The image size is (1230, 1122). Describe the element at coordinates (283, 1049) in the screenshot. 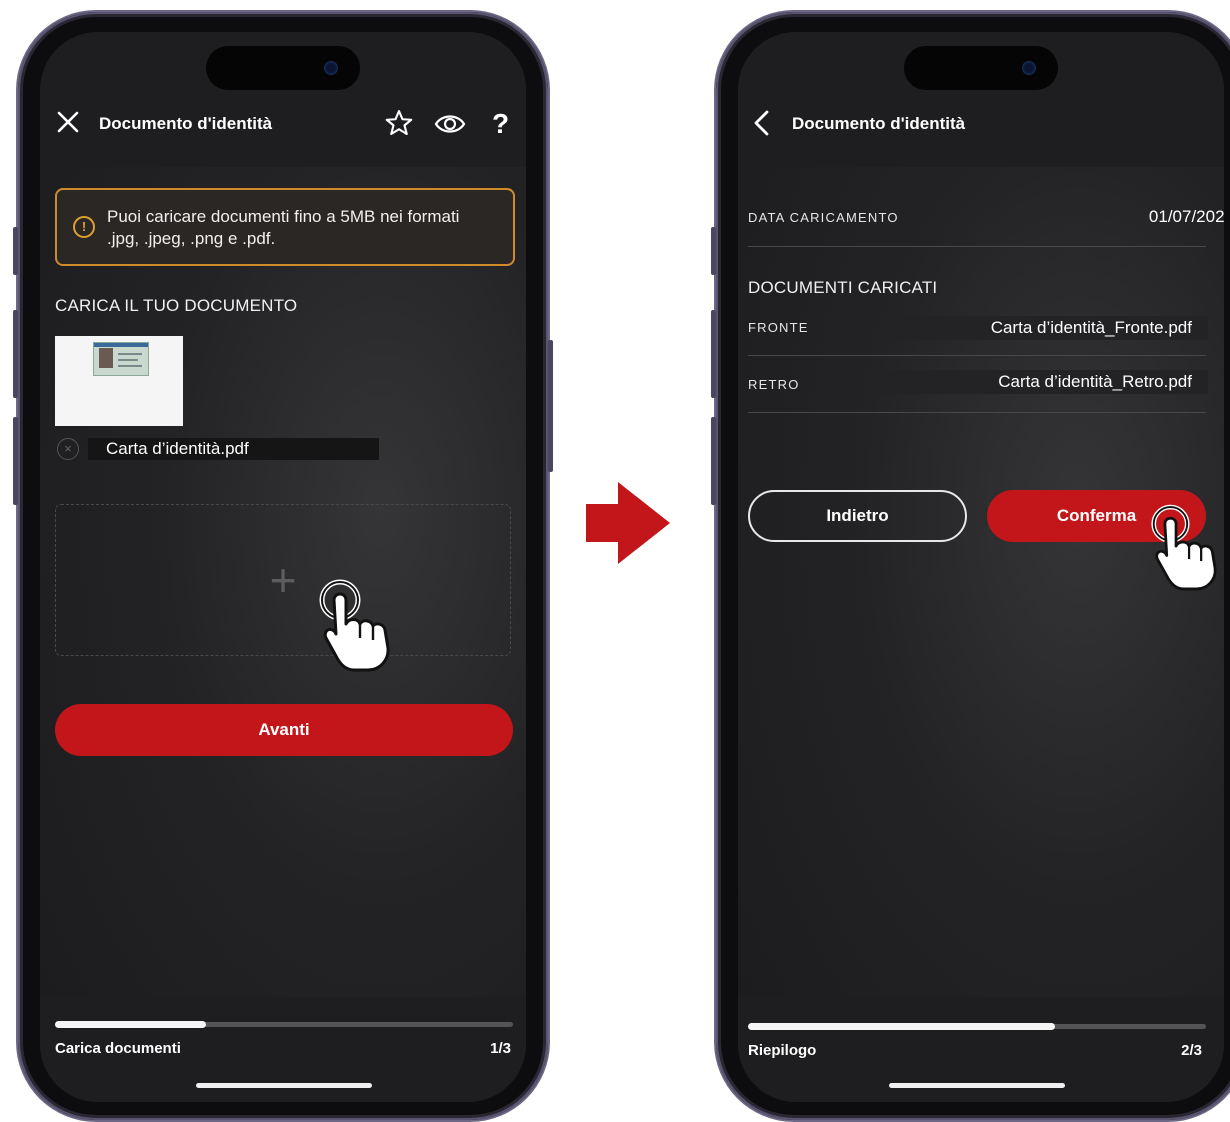

I see `bottom-bar: Carica documenti 1/3` at that location.